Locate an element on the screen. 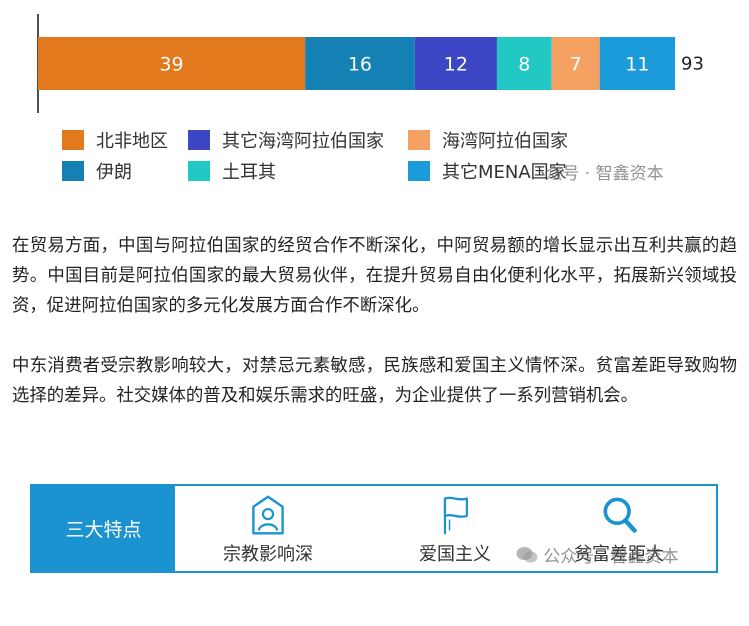 This screenshot has height=626, width=749. chart-watermark-text: 众号 · 智鑫资本 is located at coordinates (604, 174).